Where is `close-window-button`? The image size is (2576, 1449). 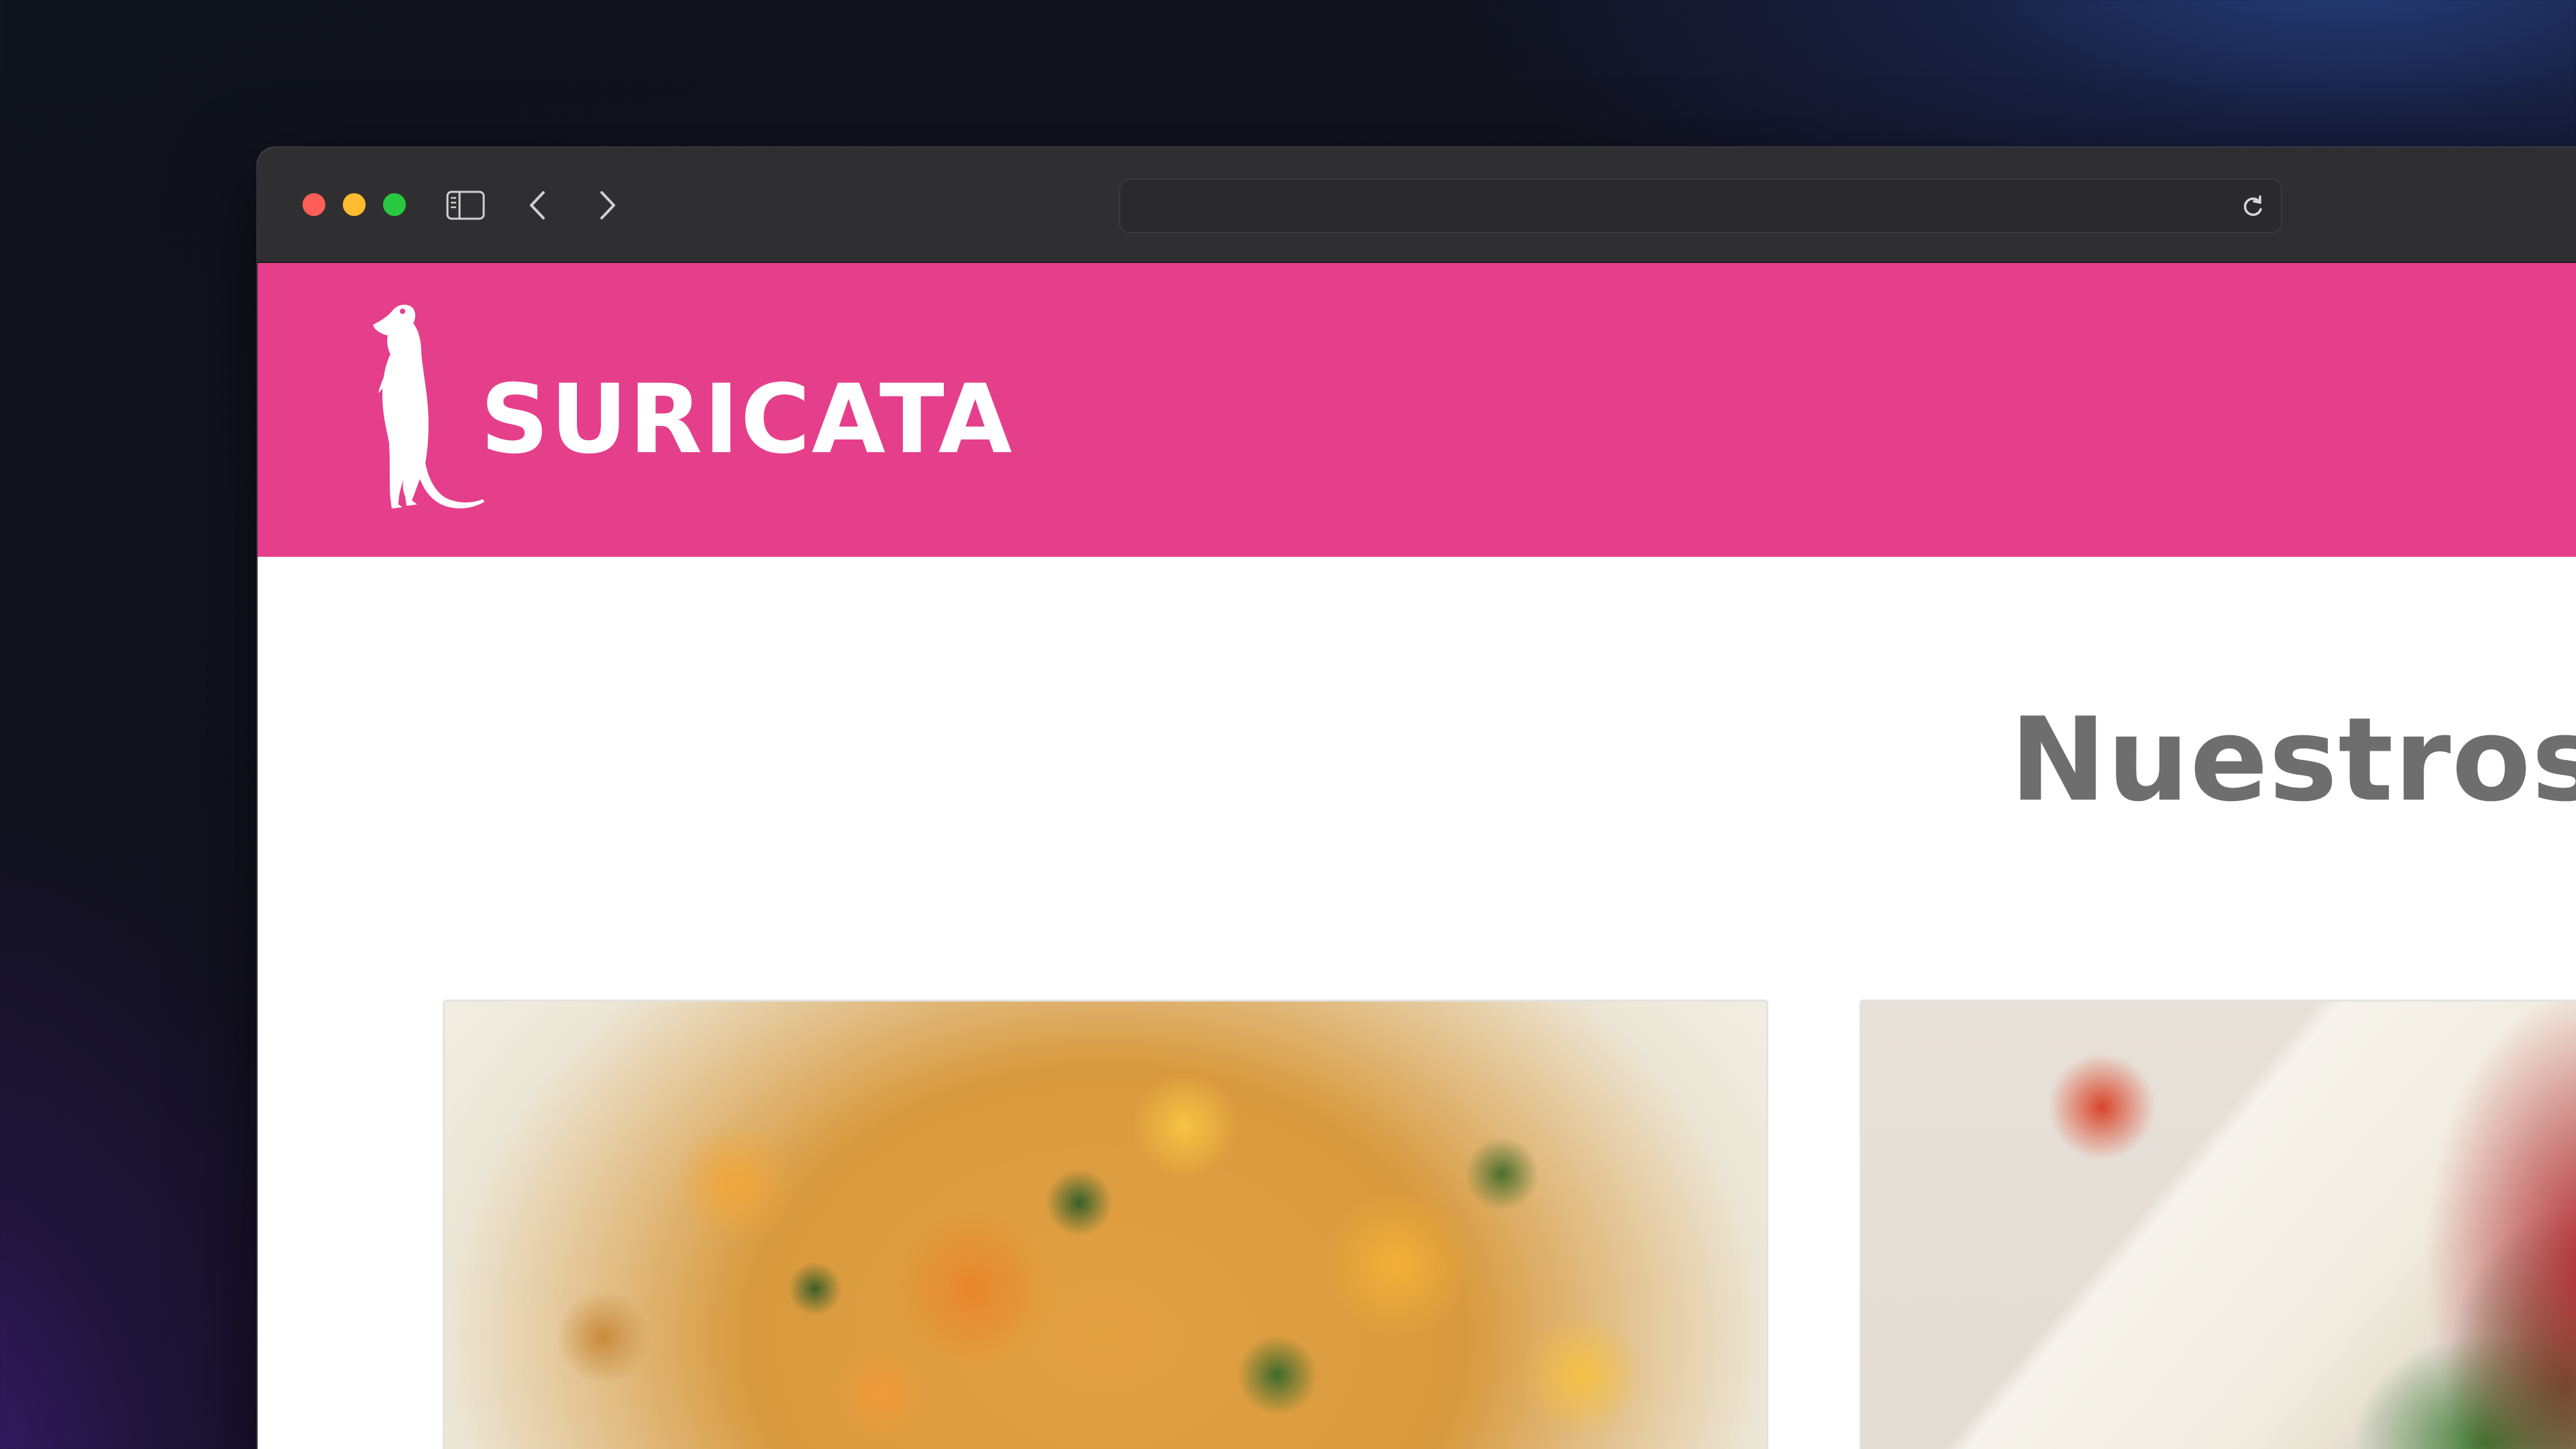 close-window-button is located at coordinates (314, 204).